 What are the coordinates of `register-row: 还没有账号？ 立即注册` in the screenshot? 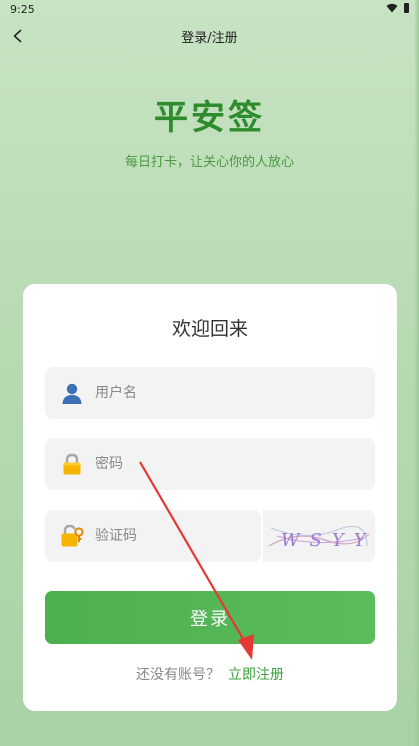 It's located at (210, 674).